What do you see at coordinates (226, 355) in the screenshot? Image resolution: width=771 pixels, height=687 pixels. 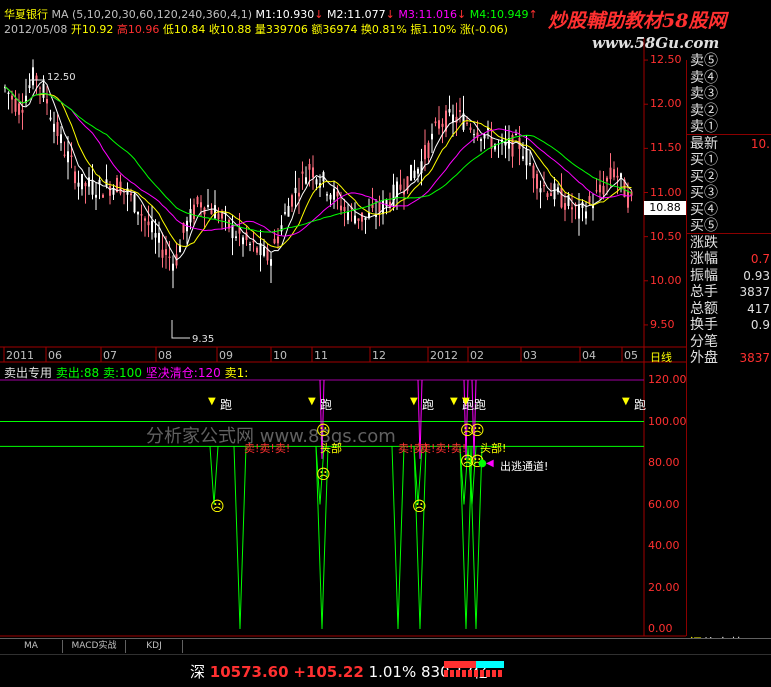 I see `time-tick-label: 09` at bounding box center [226, 355].